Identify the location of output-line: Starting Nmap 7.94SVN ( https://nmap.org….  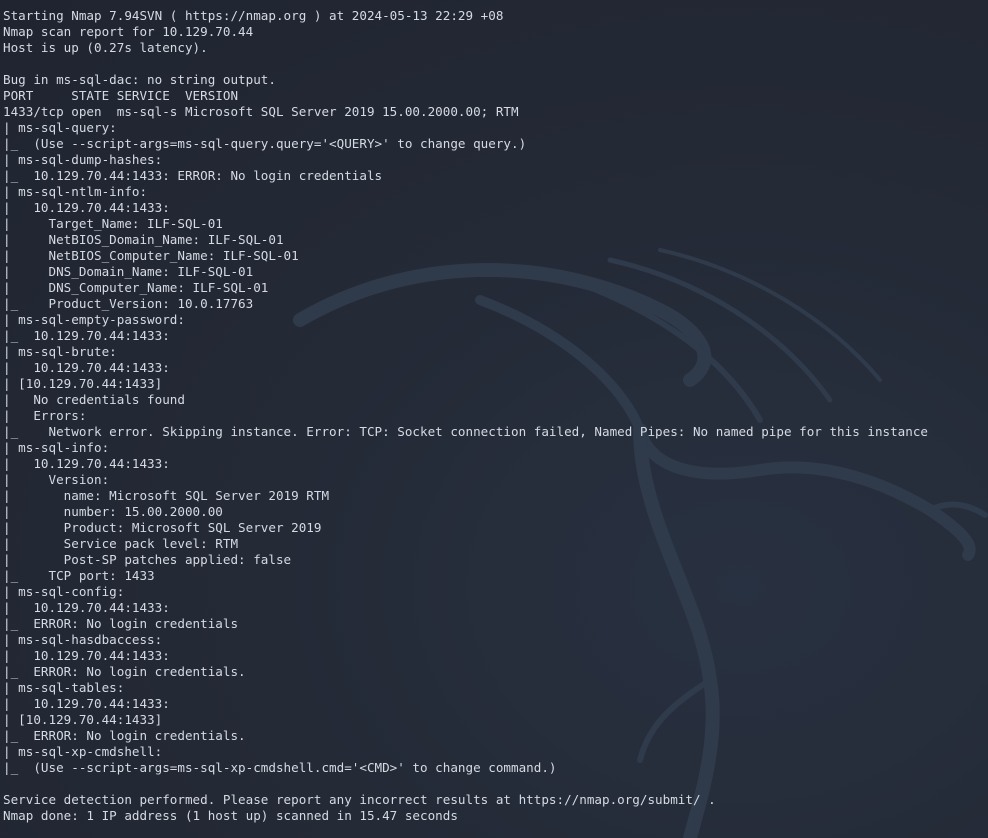
(253, 15).